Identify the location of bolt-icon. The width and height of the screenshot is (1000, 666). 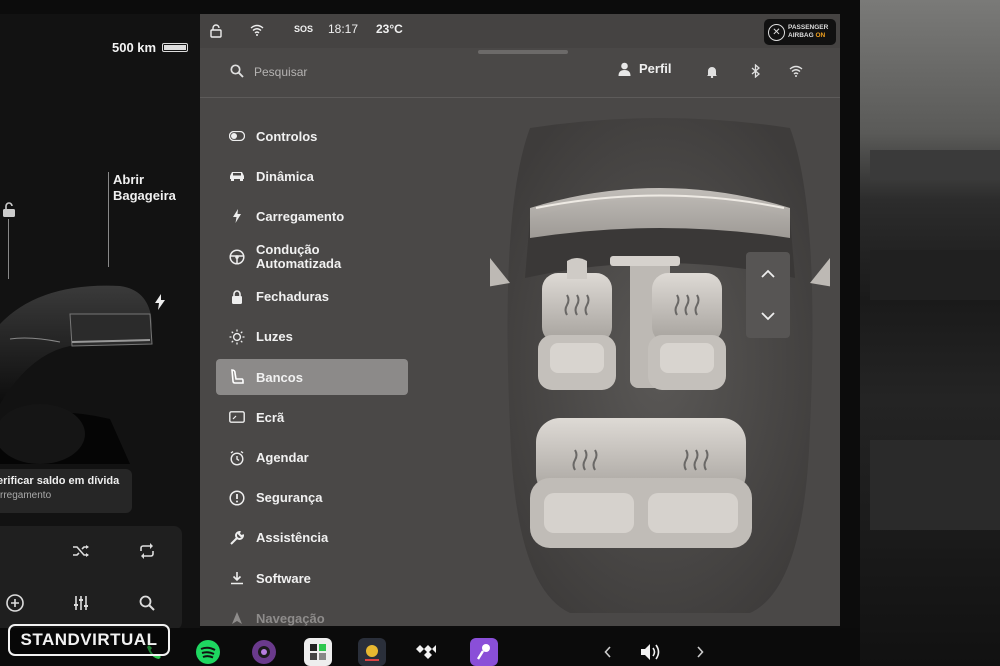
(237, 216).